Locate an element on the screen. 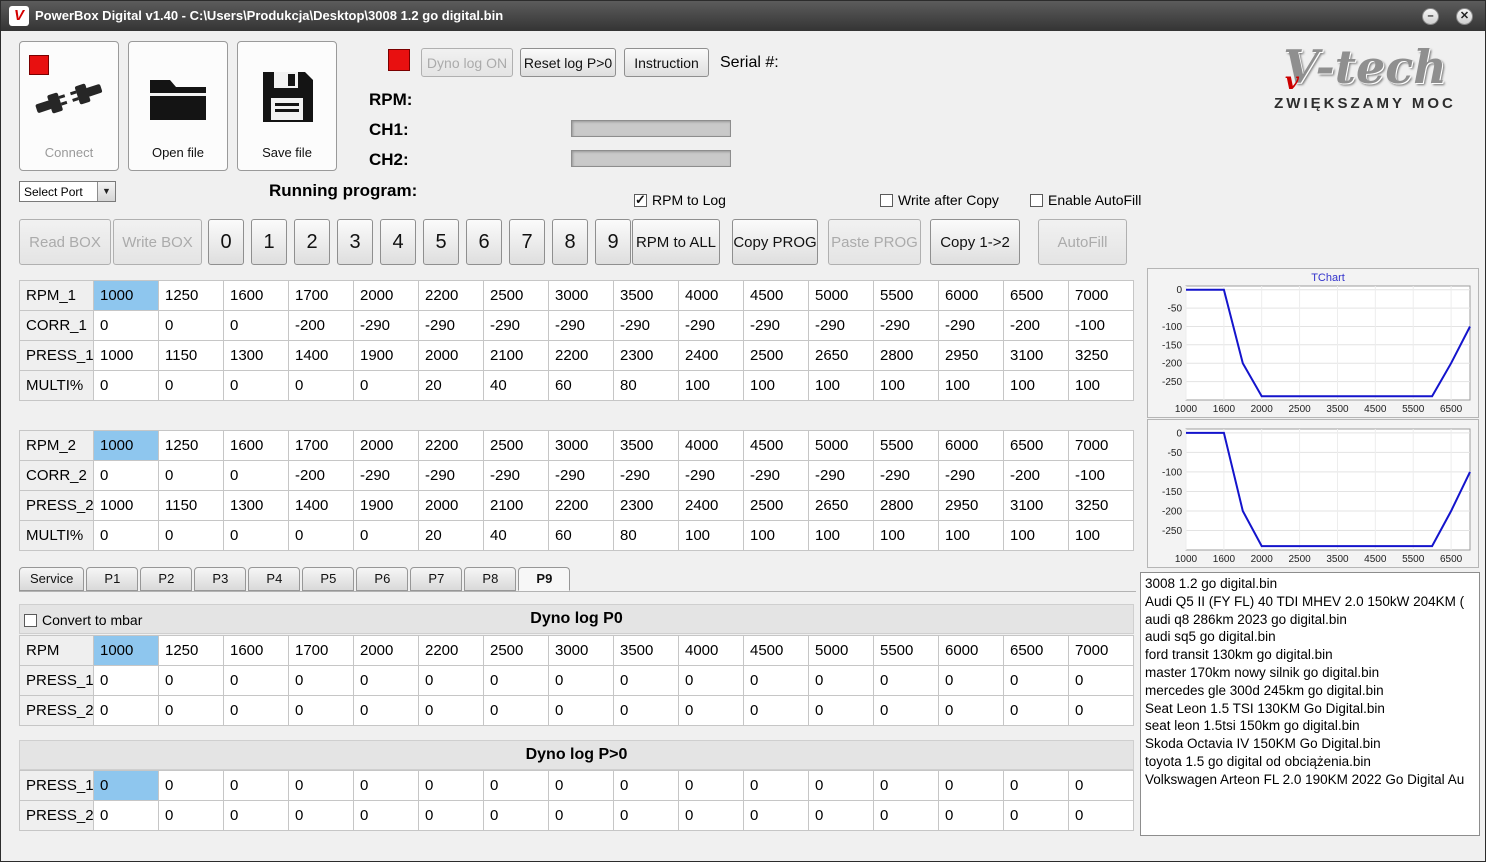 This screenshot has height=862, width=1486. grid-cell: 3250 is located at coordinates (1101, 505).